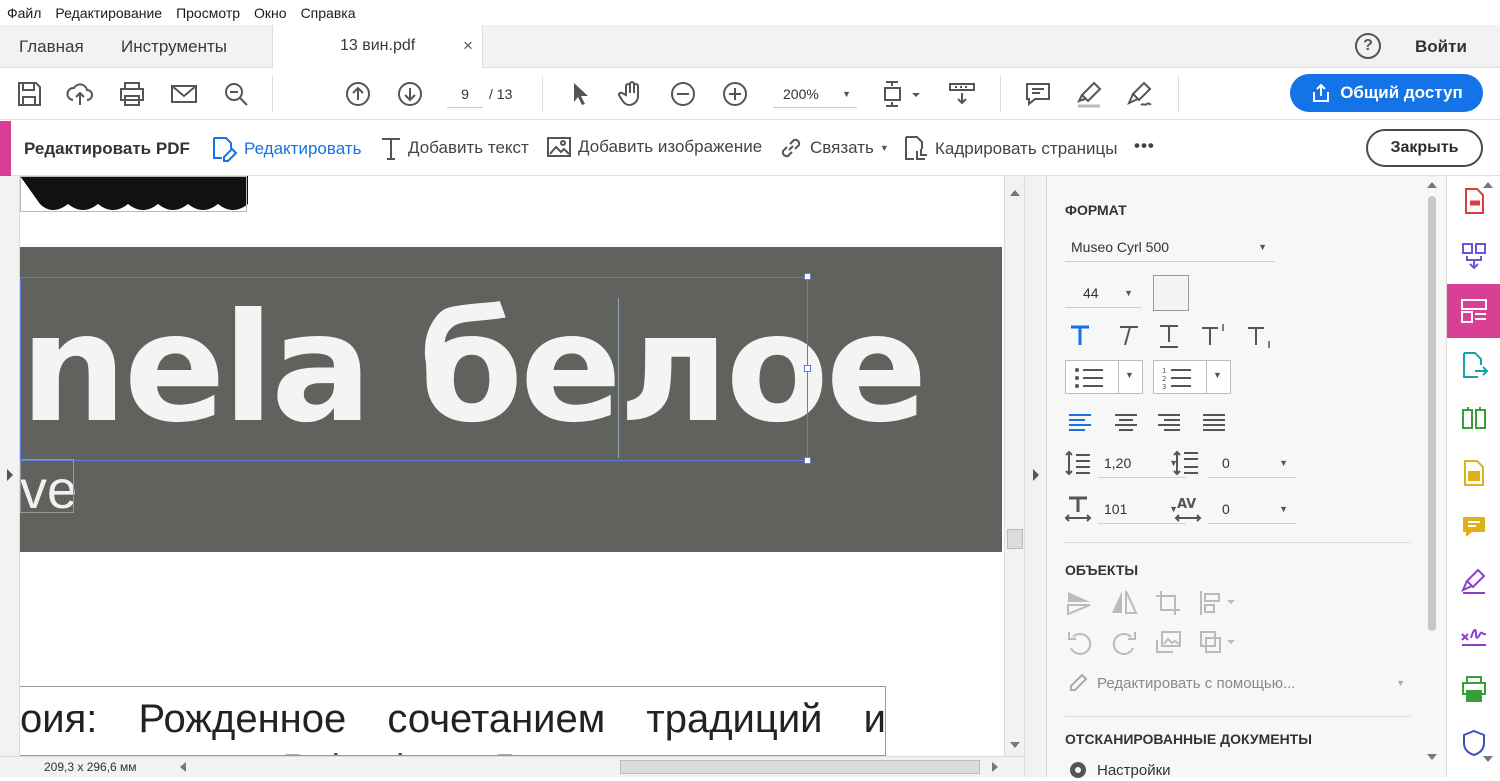  I want to click on link-dropdown: Связать ▼, so click(833, 148).